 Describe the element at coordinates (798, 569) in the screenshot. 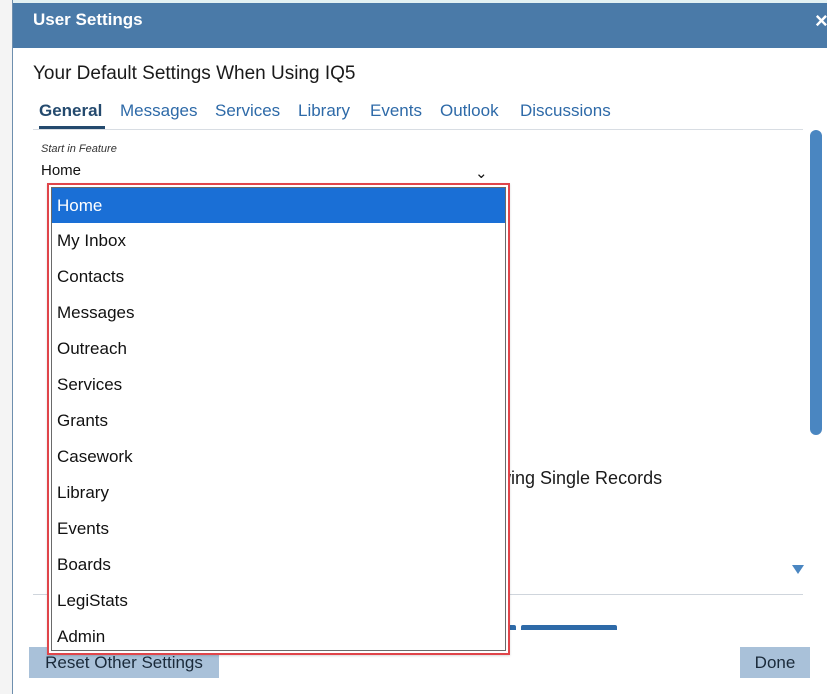

I see `scroll-down-arrow-icon` at that location.